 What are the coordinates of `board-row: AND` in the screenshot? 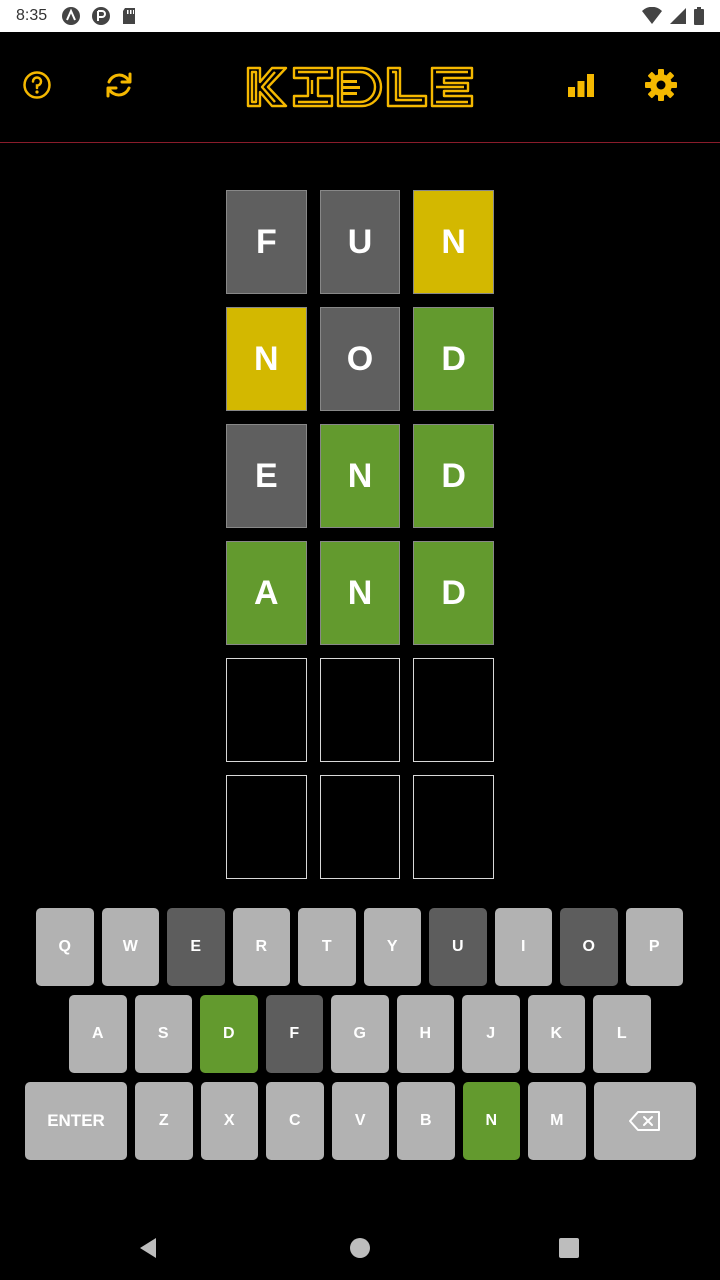 It's located at (360, 593).